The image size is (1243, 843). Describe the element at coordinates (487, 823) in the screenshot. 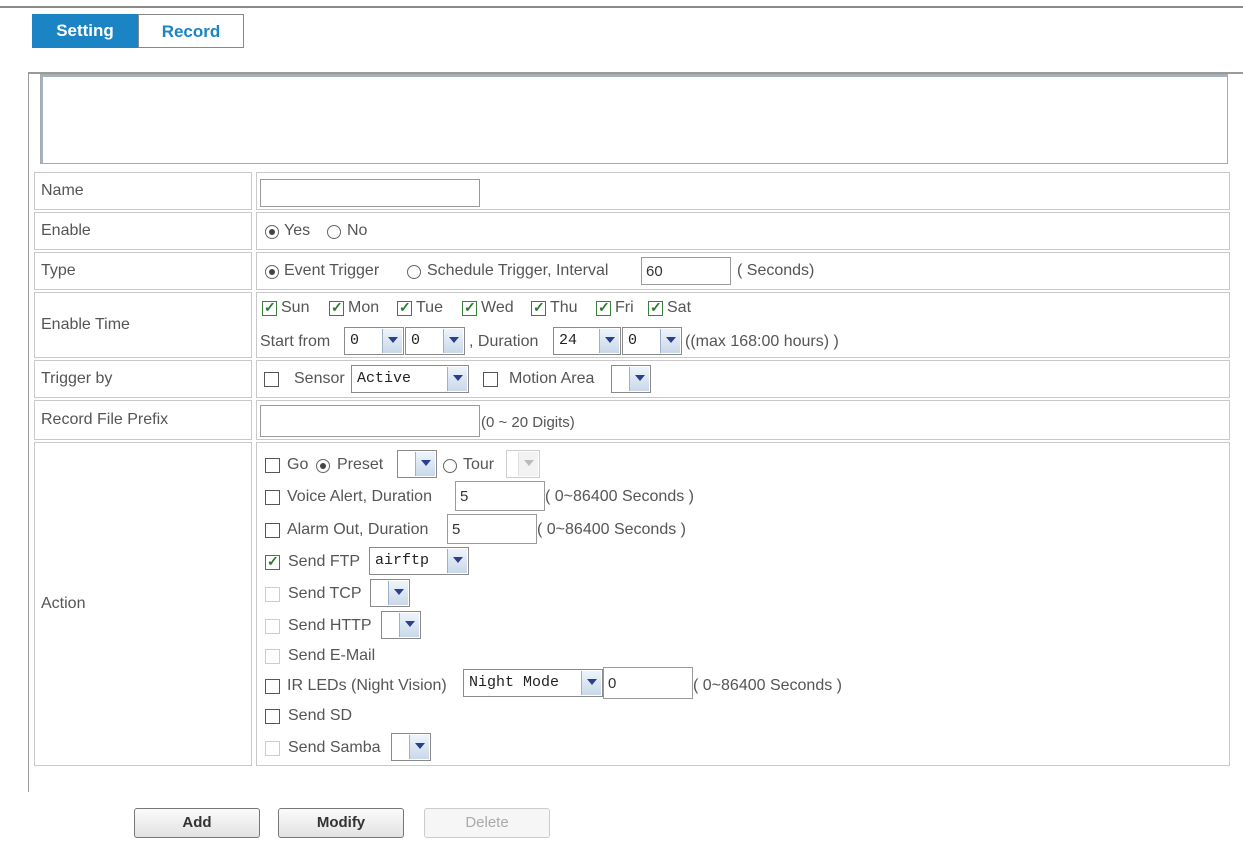

I see `delete-button: Delete` at that location.